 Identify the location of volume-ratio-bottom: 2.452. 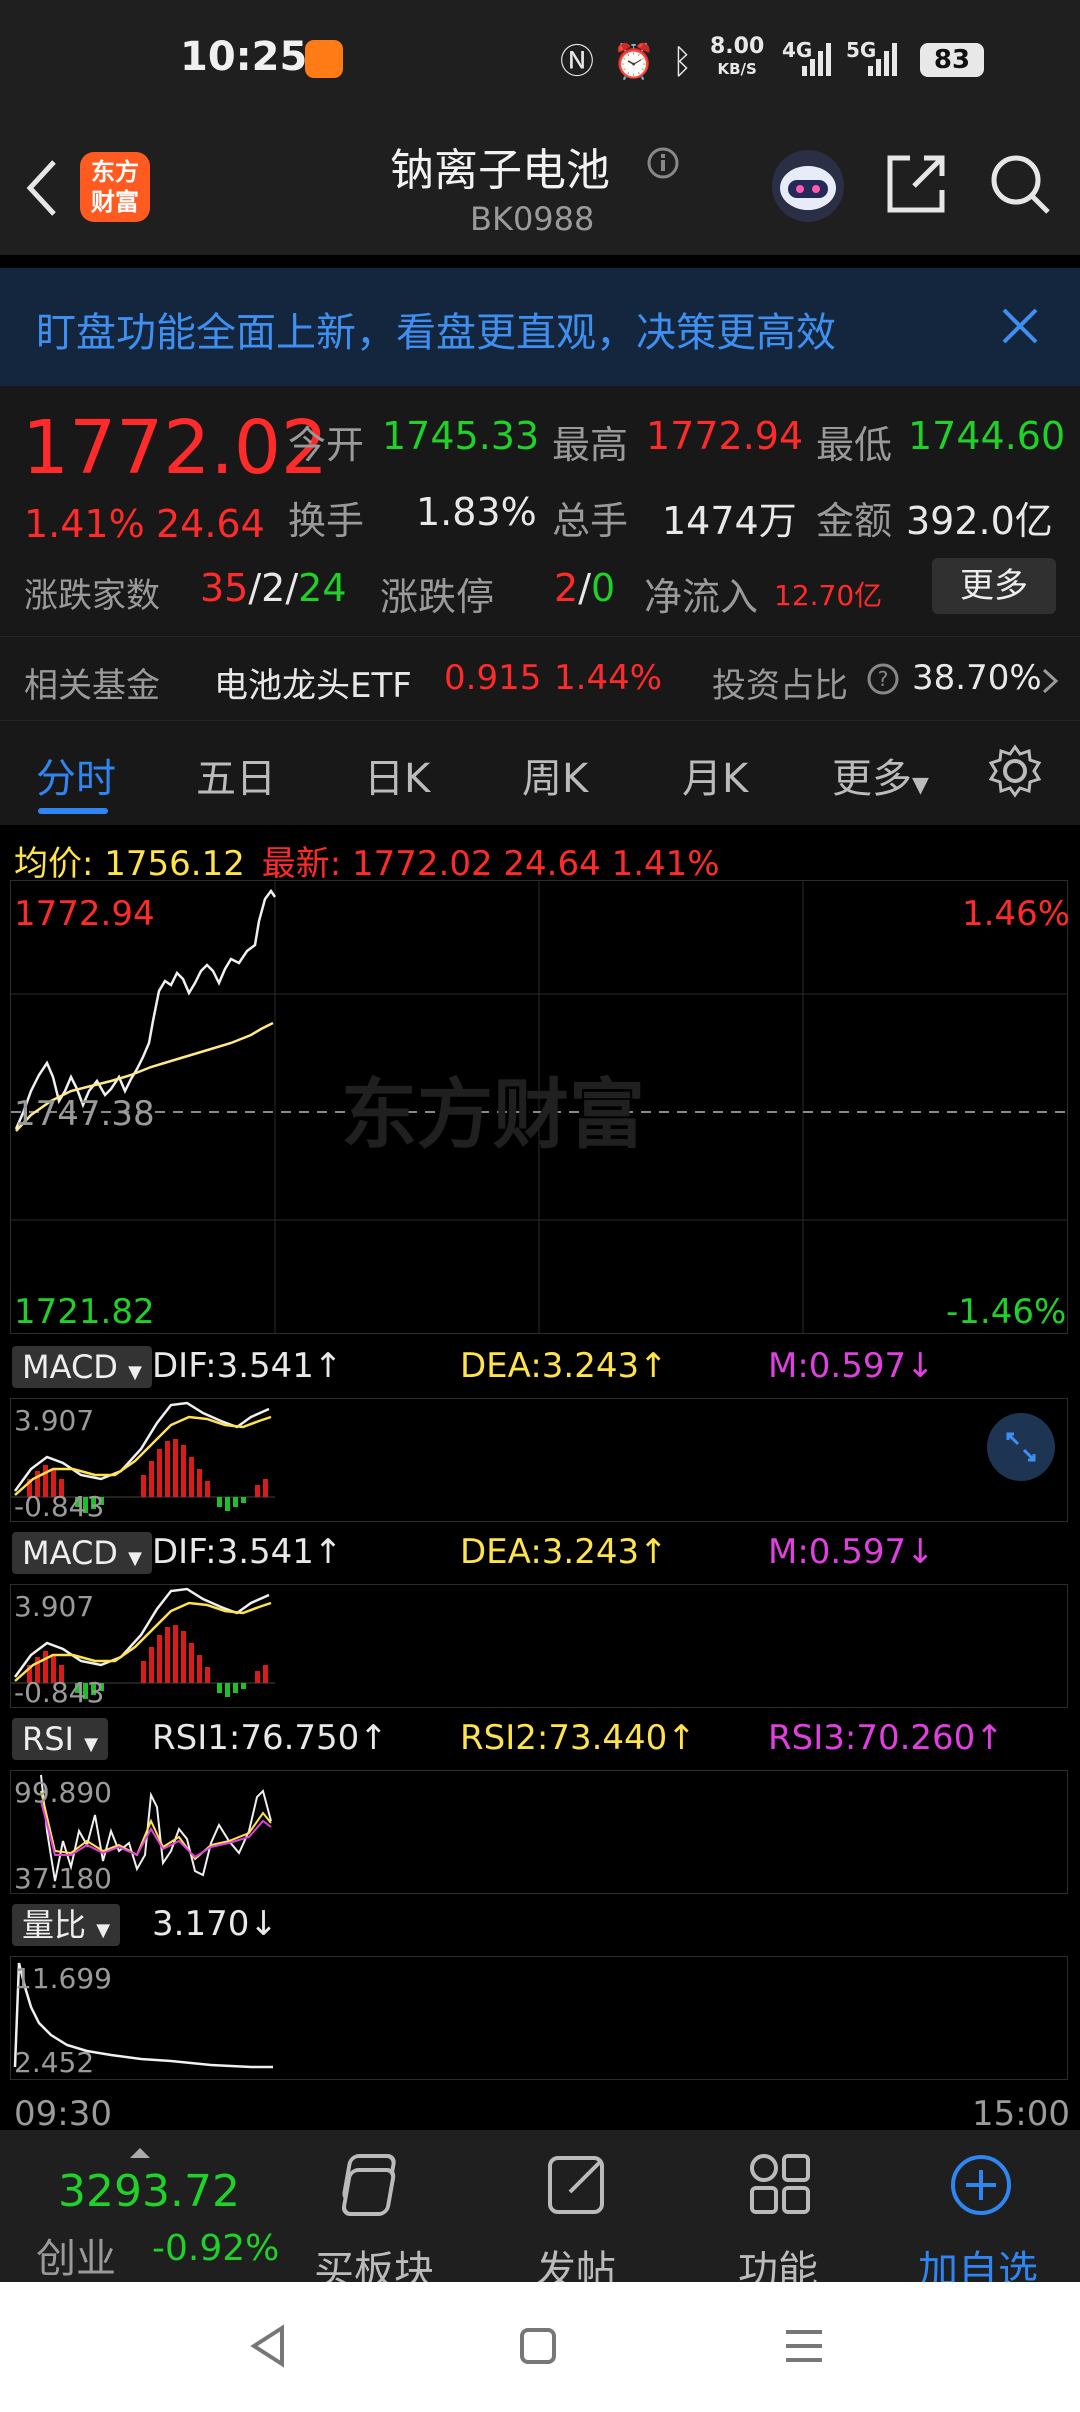
(54, 2062).